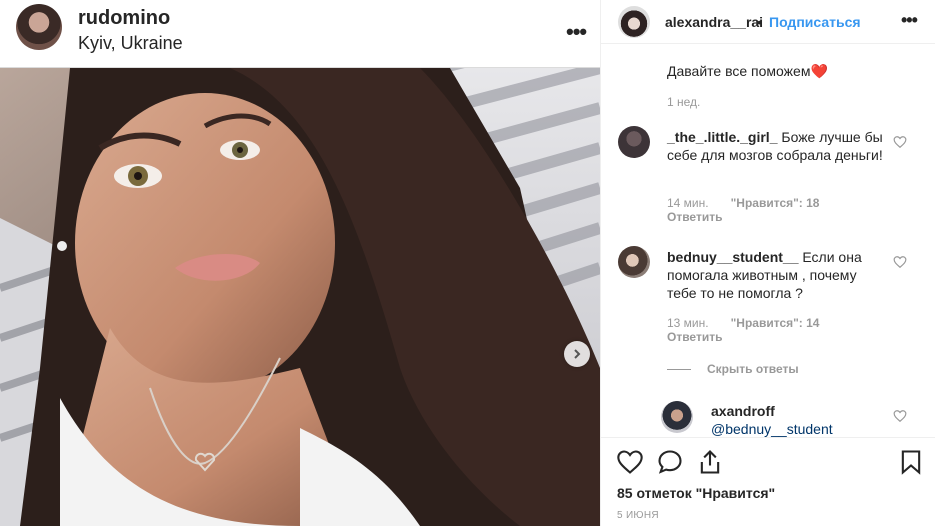 The height and width of the screenshot is (526, 935). I want to click on author-username: rudomino, so click(124, 18).